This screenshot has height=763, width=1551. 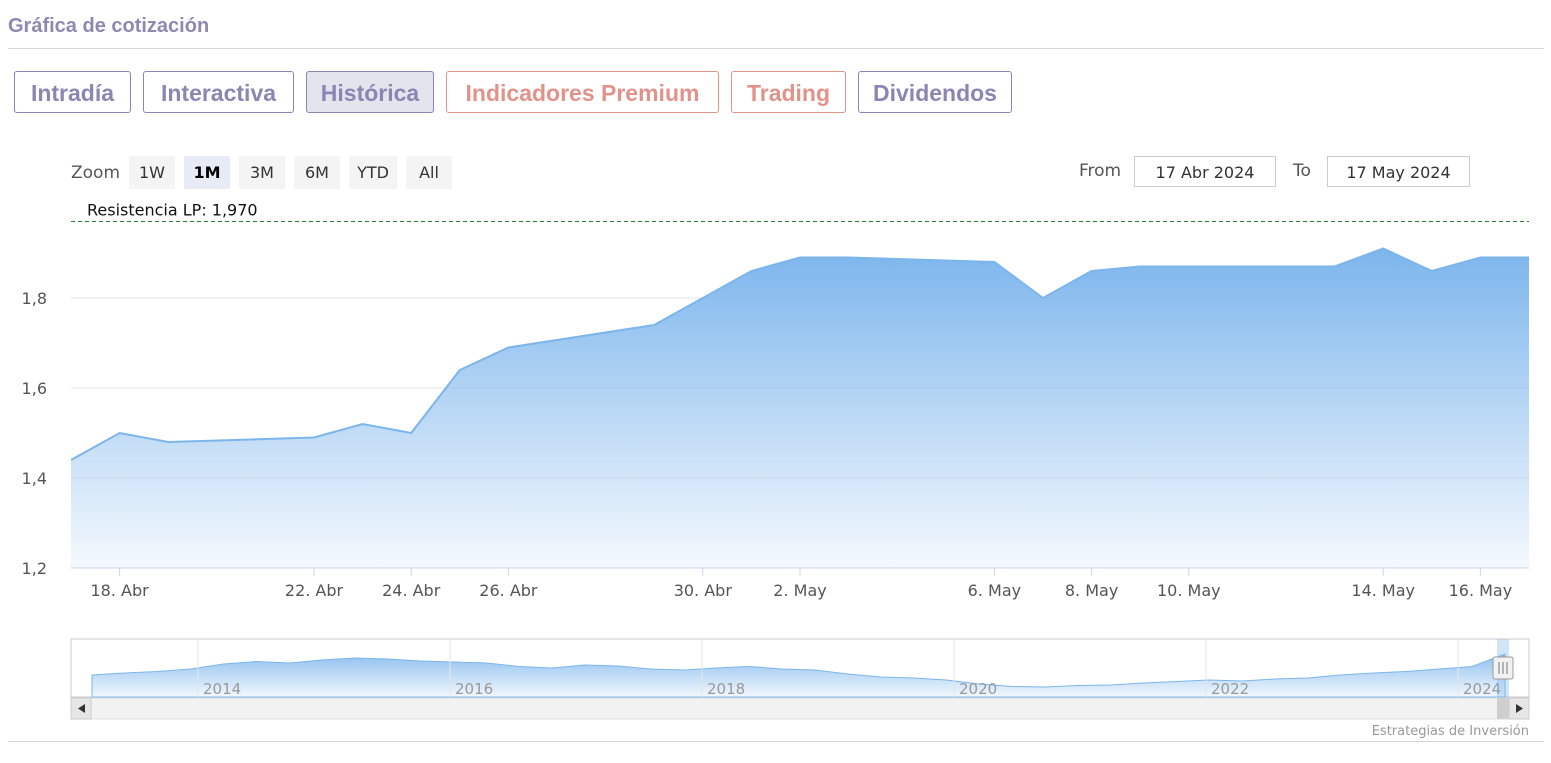 What do you see at coordinates (34, 478) in the screenshot?
I see `y-tick-label: 1,4` at bounding box center [34, 478].